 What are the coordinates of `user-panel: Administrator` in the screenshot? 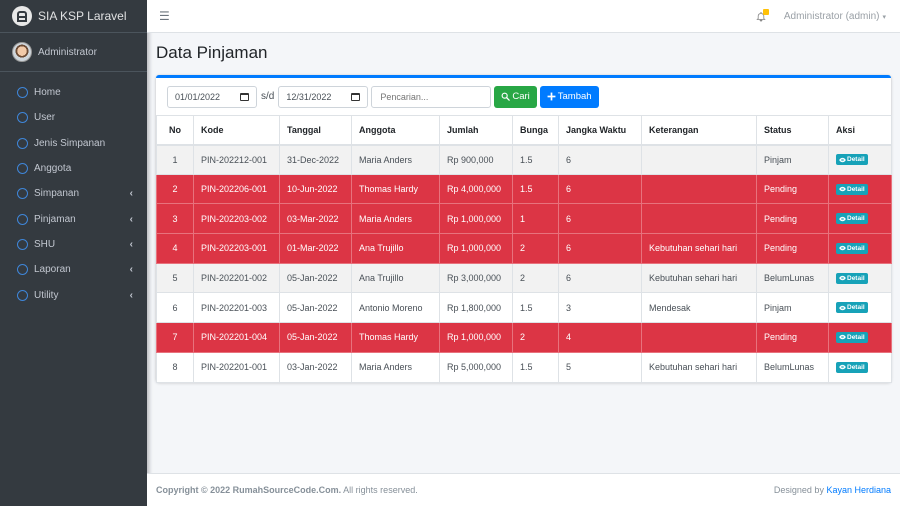 It's located at (73, 52).